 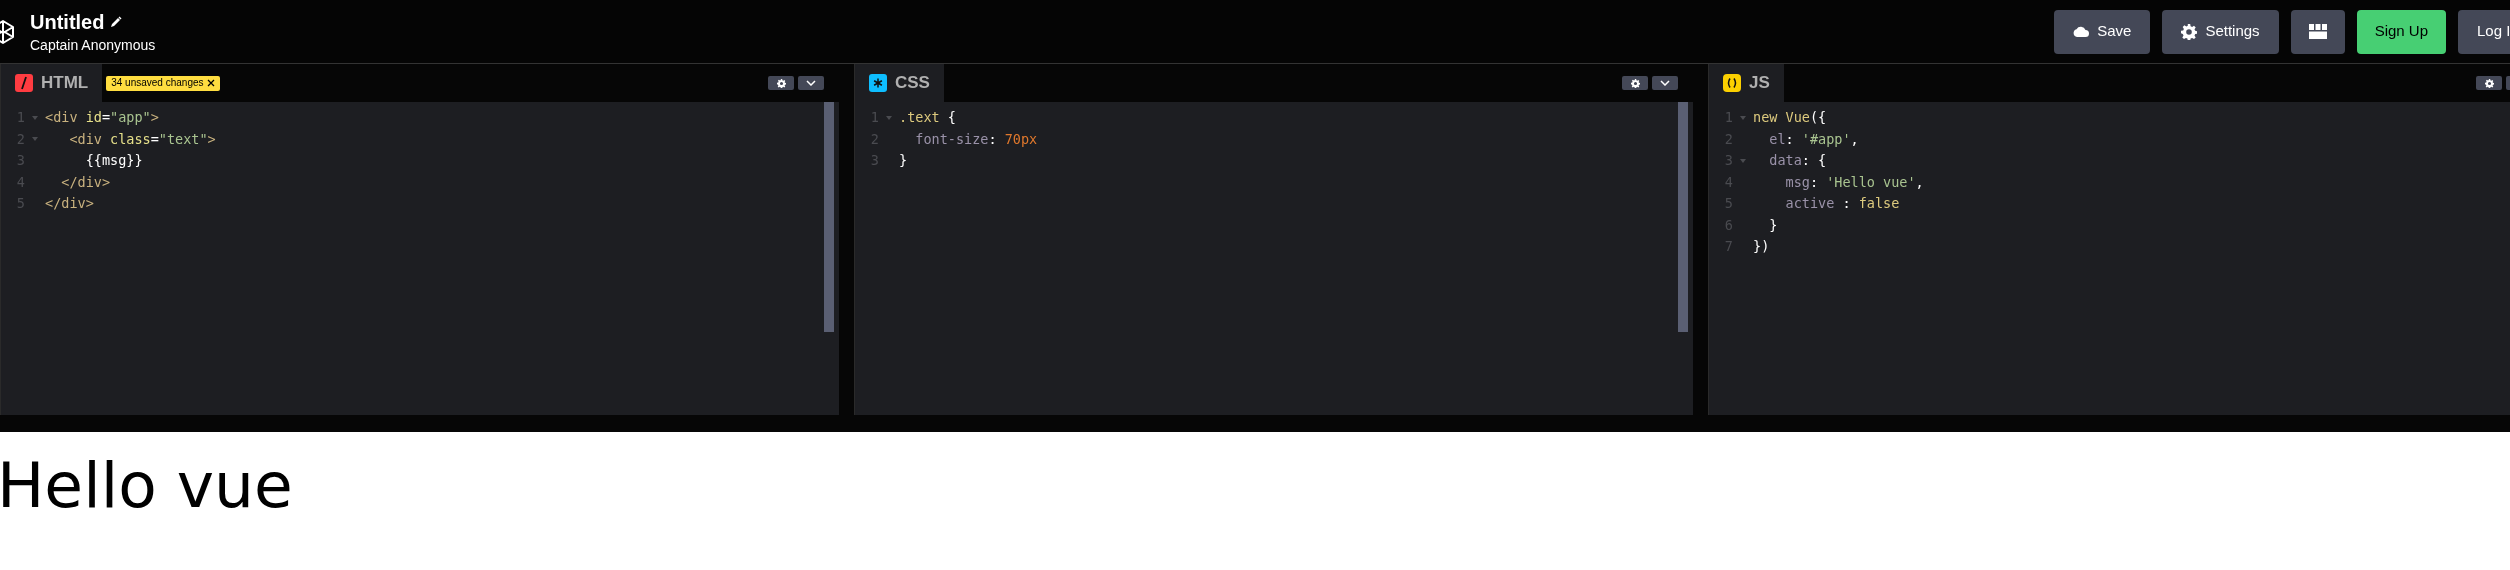 I want to click on preview-text: Hello vue, so click(x=147, y=486).